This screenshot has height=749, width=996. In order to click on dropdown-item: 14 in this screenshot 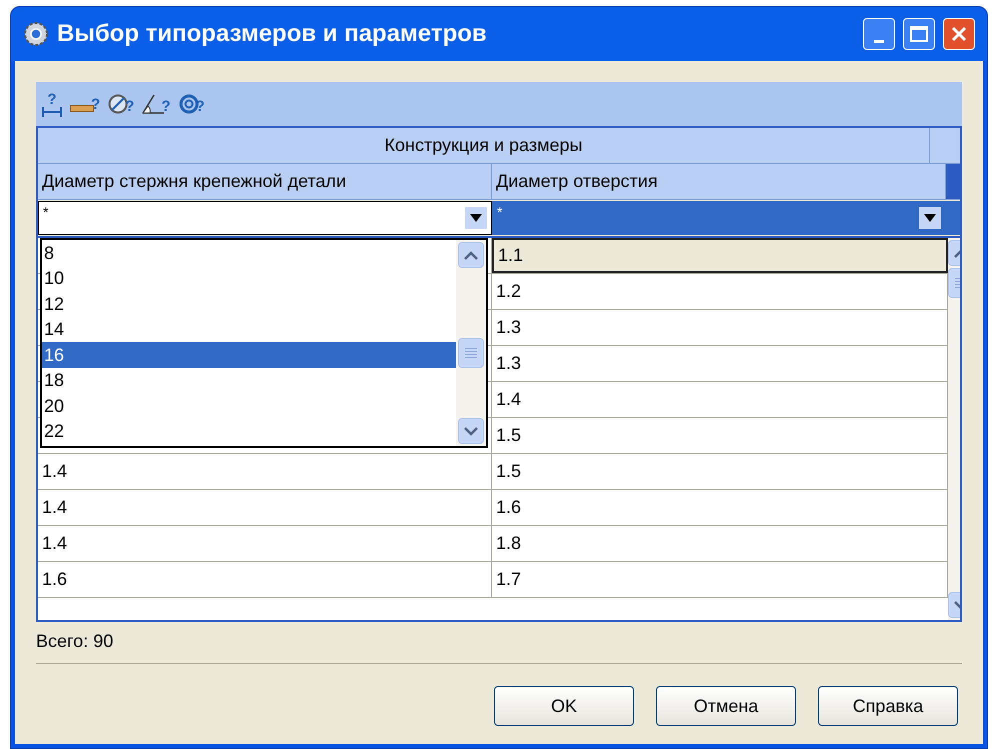, I will do `click(249, 329)`.